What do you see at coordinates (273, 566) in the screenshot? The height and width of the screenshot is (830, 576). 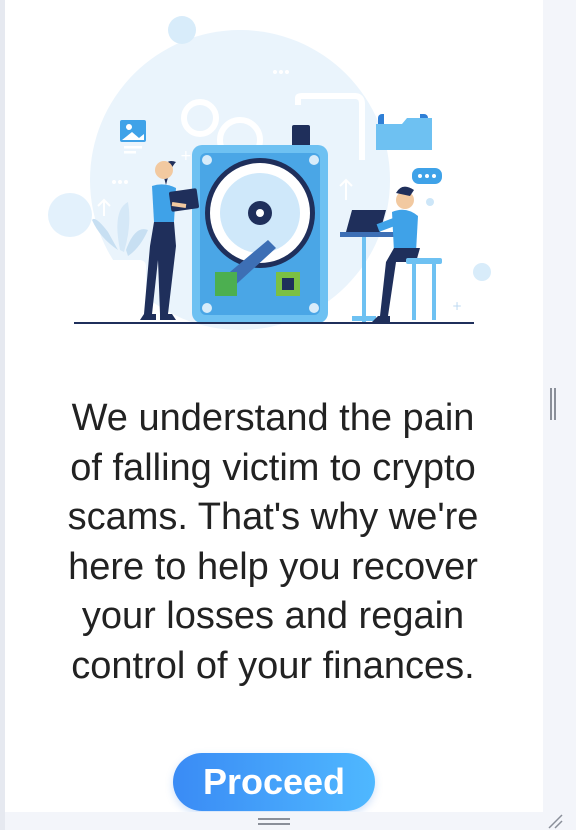 I see `message-line: here to help you recover` at bounding box center [273, 566].